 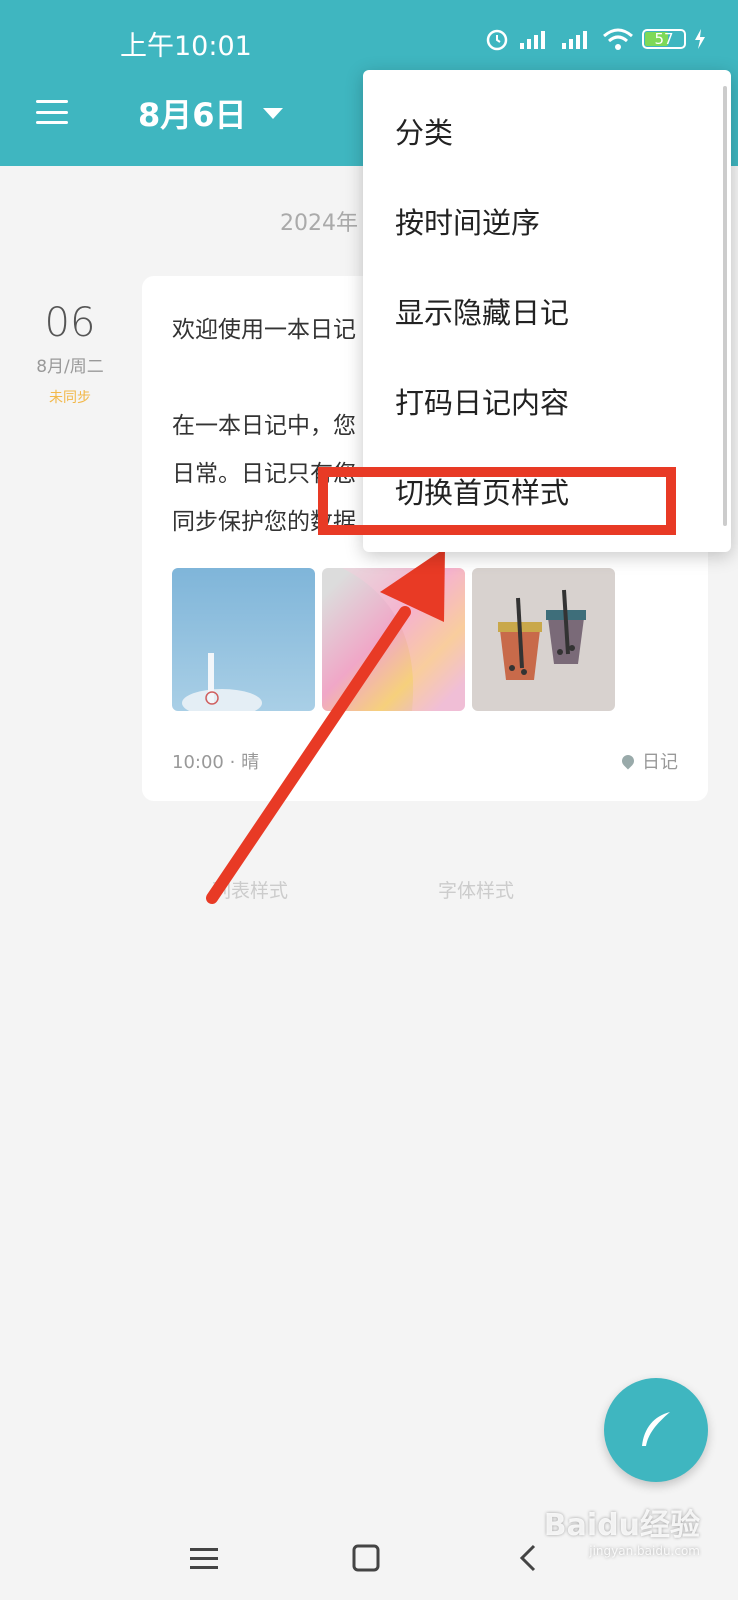 I want to click on entry-meta: 10:00 · 晴, so click(x=215, y=761).